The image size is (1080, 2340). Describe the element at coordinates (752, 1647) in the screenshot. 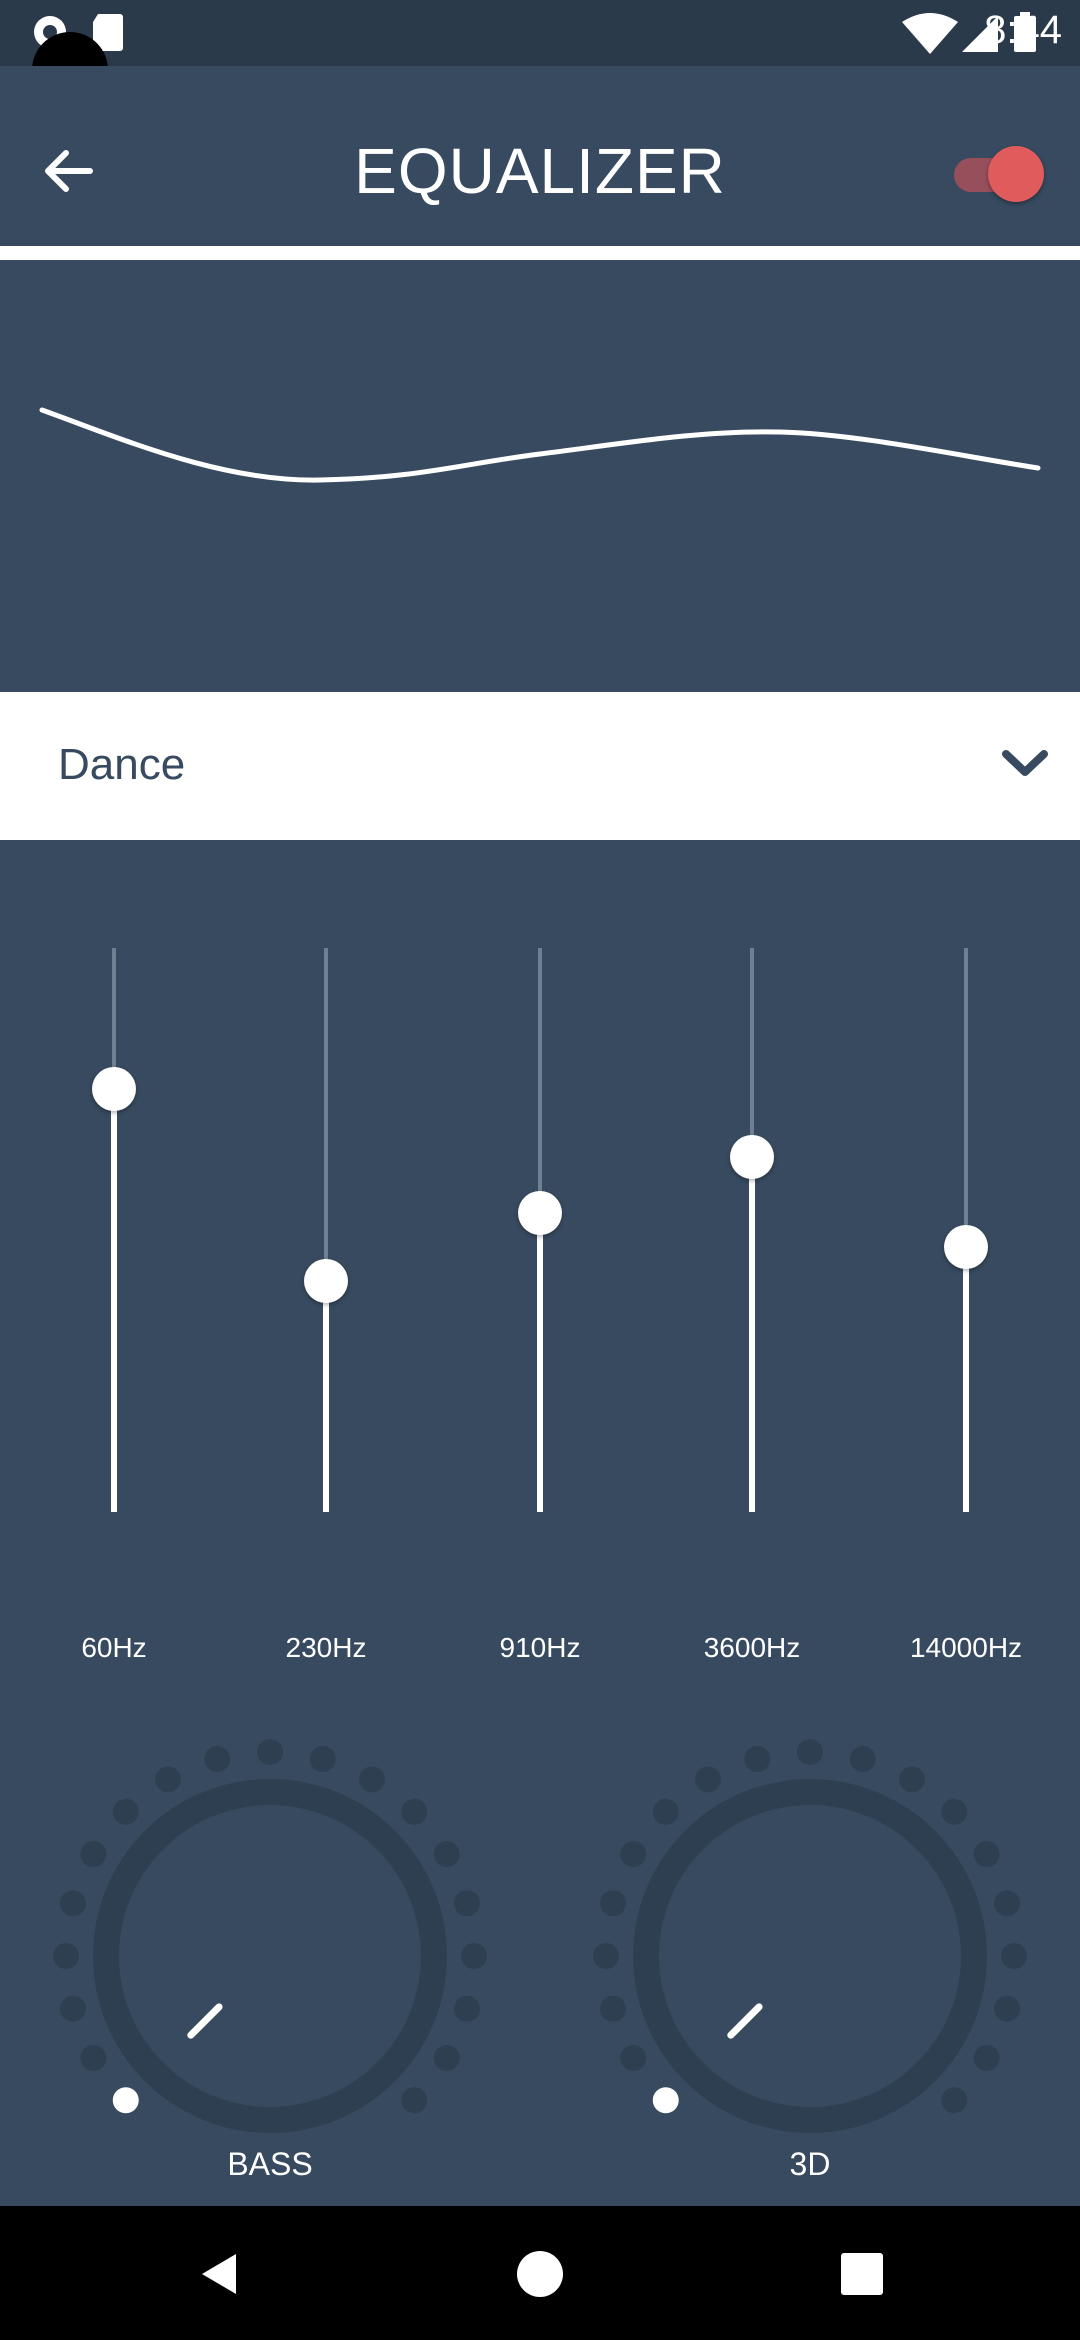

I see `band-label-3600hz: 3600Hz` at that location.